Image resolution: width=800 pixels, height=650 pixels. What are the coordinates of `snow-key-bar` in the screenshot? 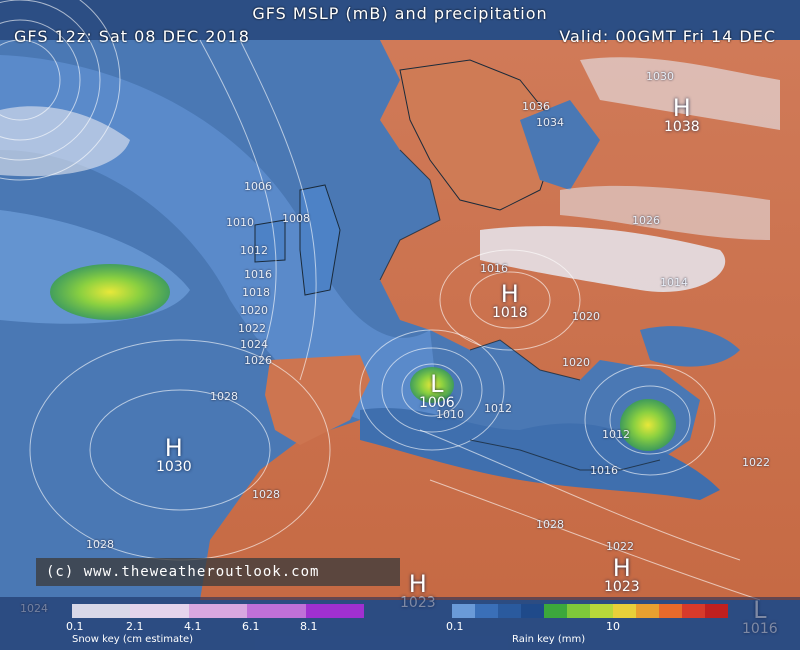 It's located at (218, 611).